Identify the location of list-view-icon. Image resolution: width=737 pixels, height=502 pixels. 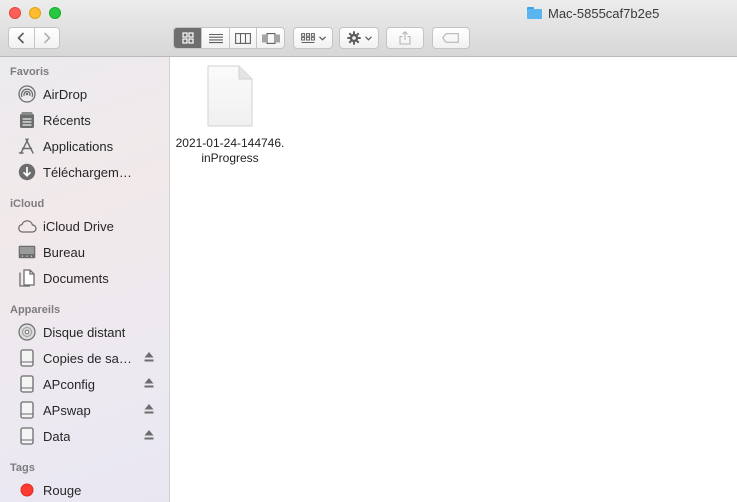
(215, 38).